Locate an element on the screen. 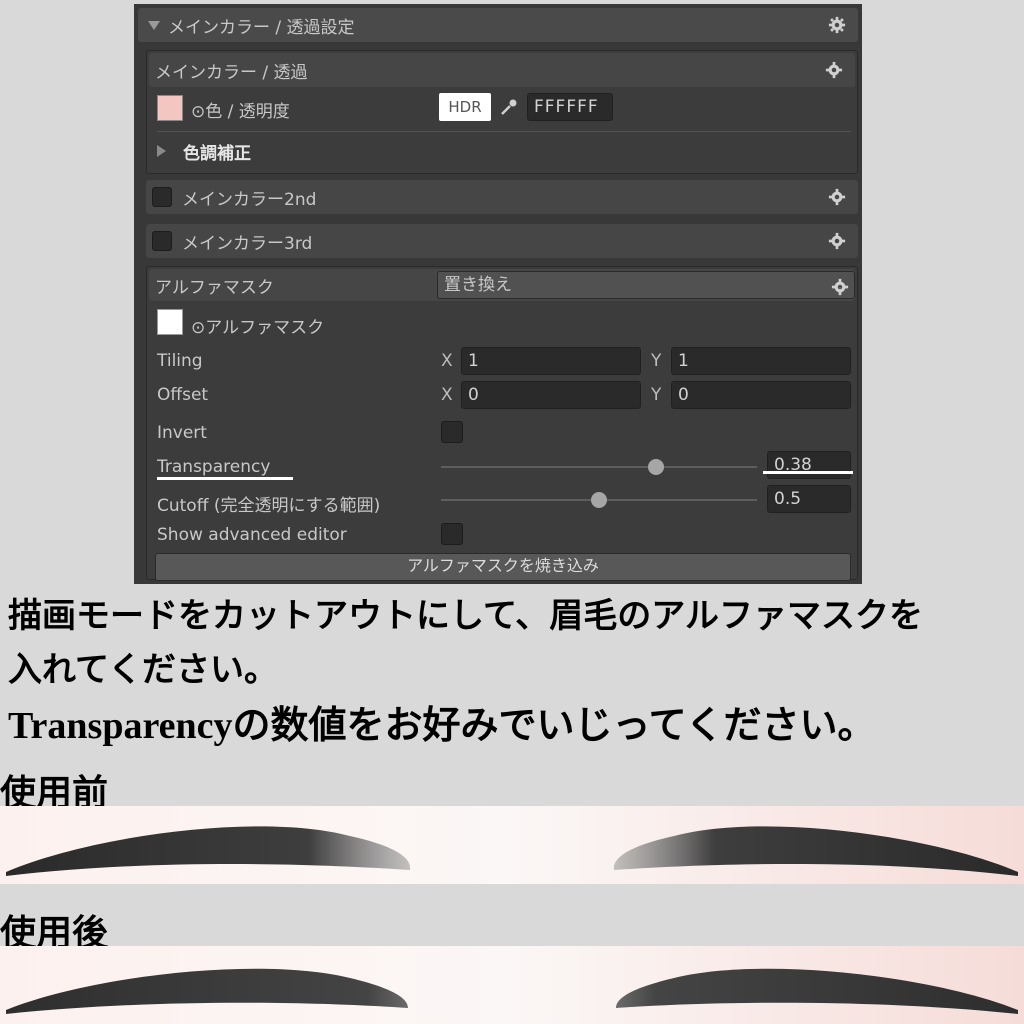 The height and width of the screenshot is (1024, 1024). main-color-3rd-title: メインカラー3rd is located at coordinates (247, 243).